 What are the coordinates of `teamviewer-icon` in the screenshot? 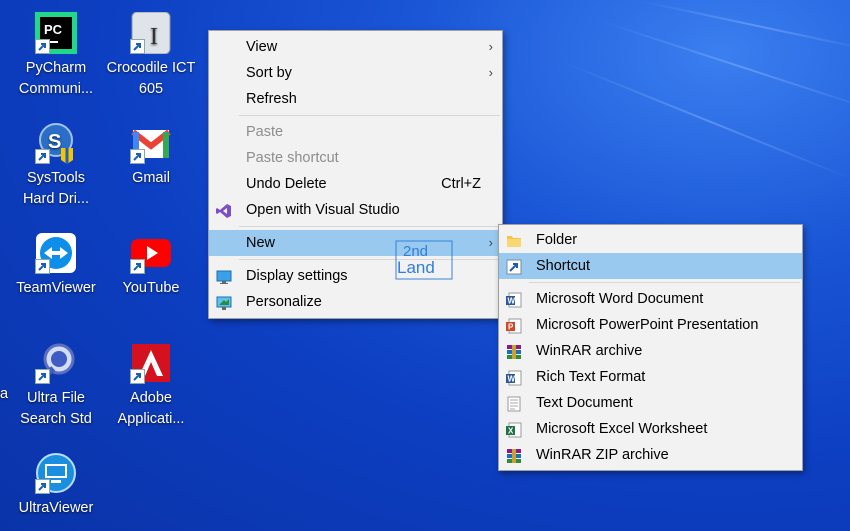 It's located at (56, 253).